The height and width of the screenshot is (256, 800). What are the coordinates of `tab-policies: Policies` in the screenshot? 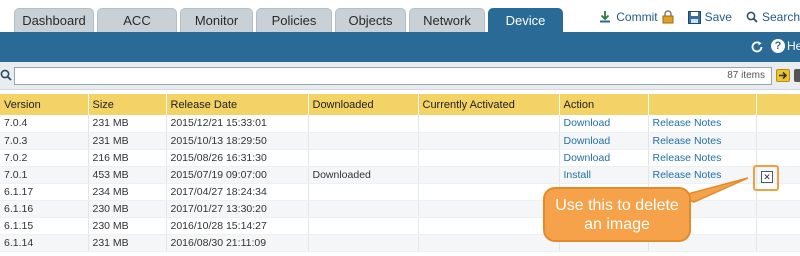 It's located at (294, 20).